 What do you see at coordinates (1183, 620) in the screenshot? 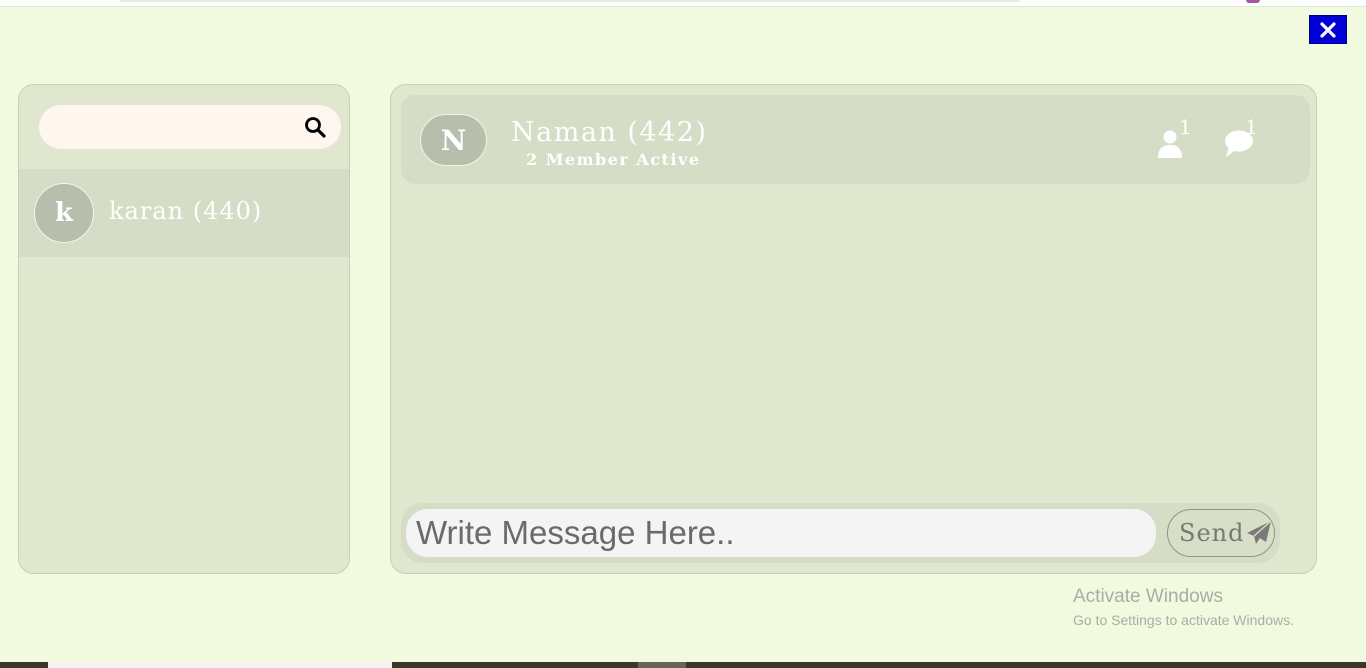
I see `watermark-subtitle: Go to Settings to activate Windows.` at bounding box center [1183, 620].